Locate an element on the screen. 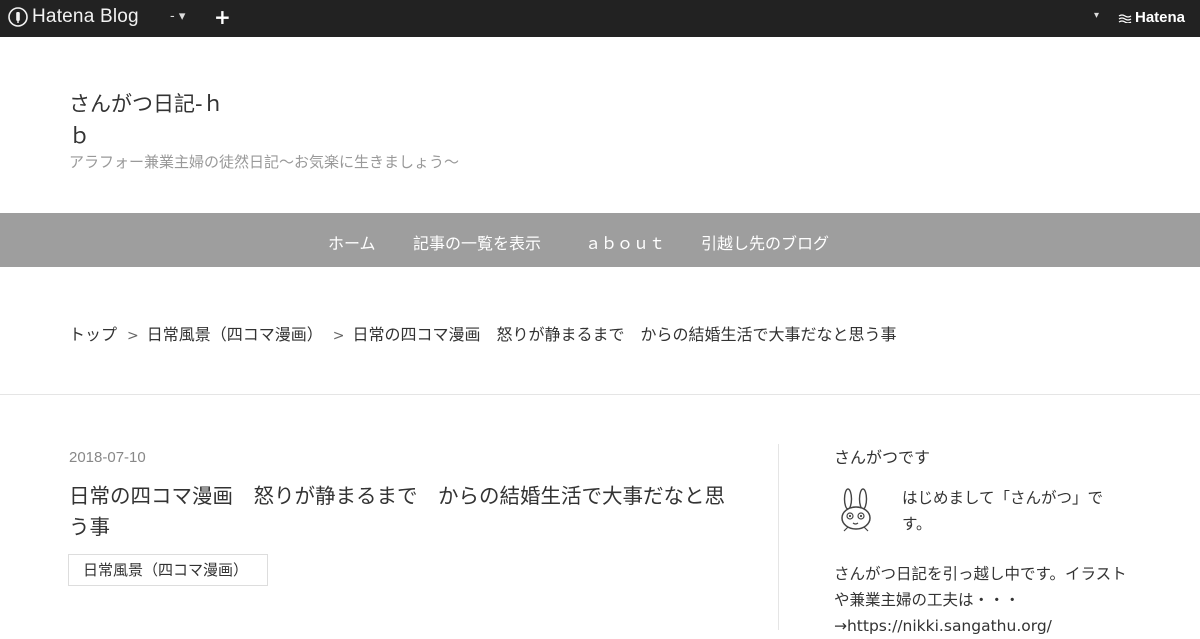  blog-title: さんがつ日記-ｈｂ is located at coordinates (154, 120).